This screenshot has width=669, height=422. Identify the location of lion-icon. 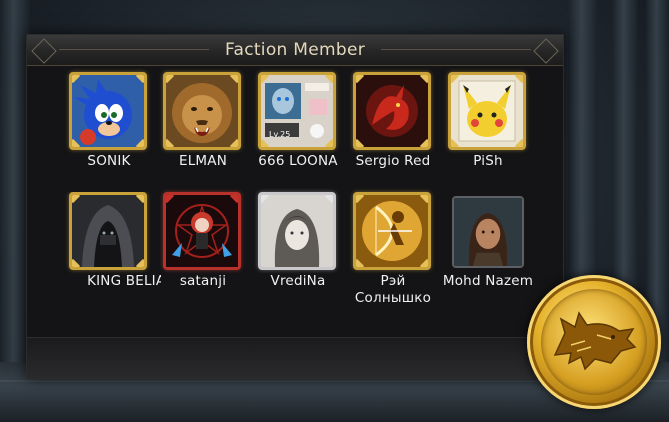
(202, 111).